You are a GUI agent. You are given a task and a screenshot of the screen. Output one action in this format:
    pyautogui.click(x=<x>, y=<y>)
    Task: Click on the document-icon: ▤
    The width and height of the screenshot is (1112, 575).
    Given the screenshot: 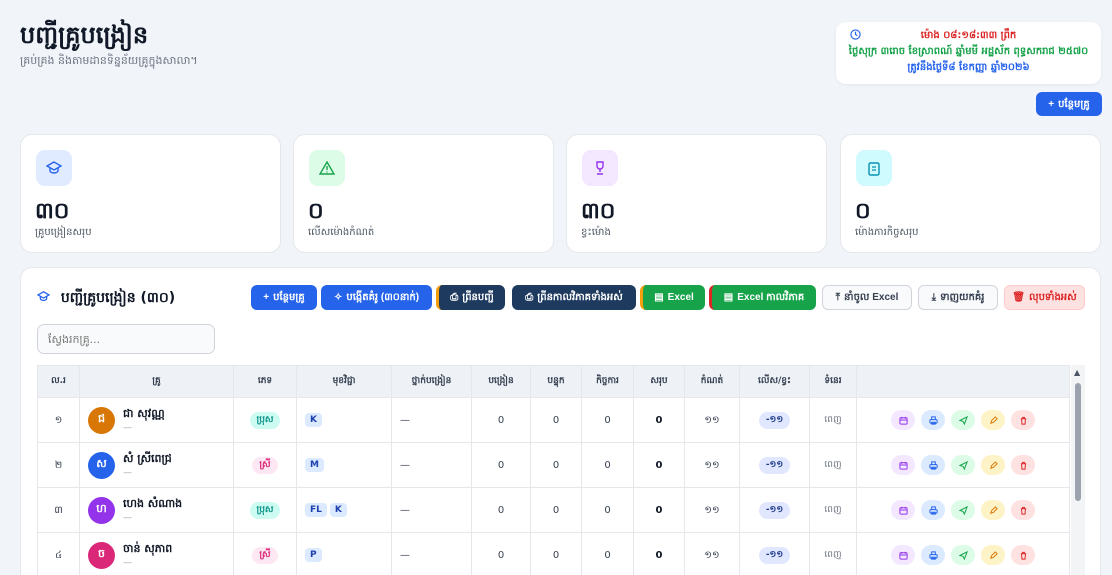 What is the action you would take?
    pyautogui.click(x=659, y=297)
    